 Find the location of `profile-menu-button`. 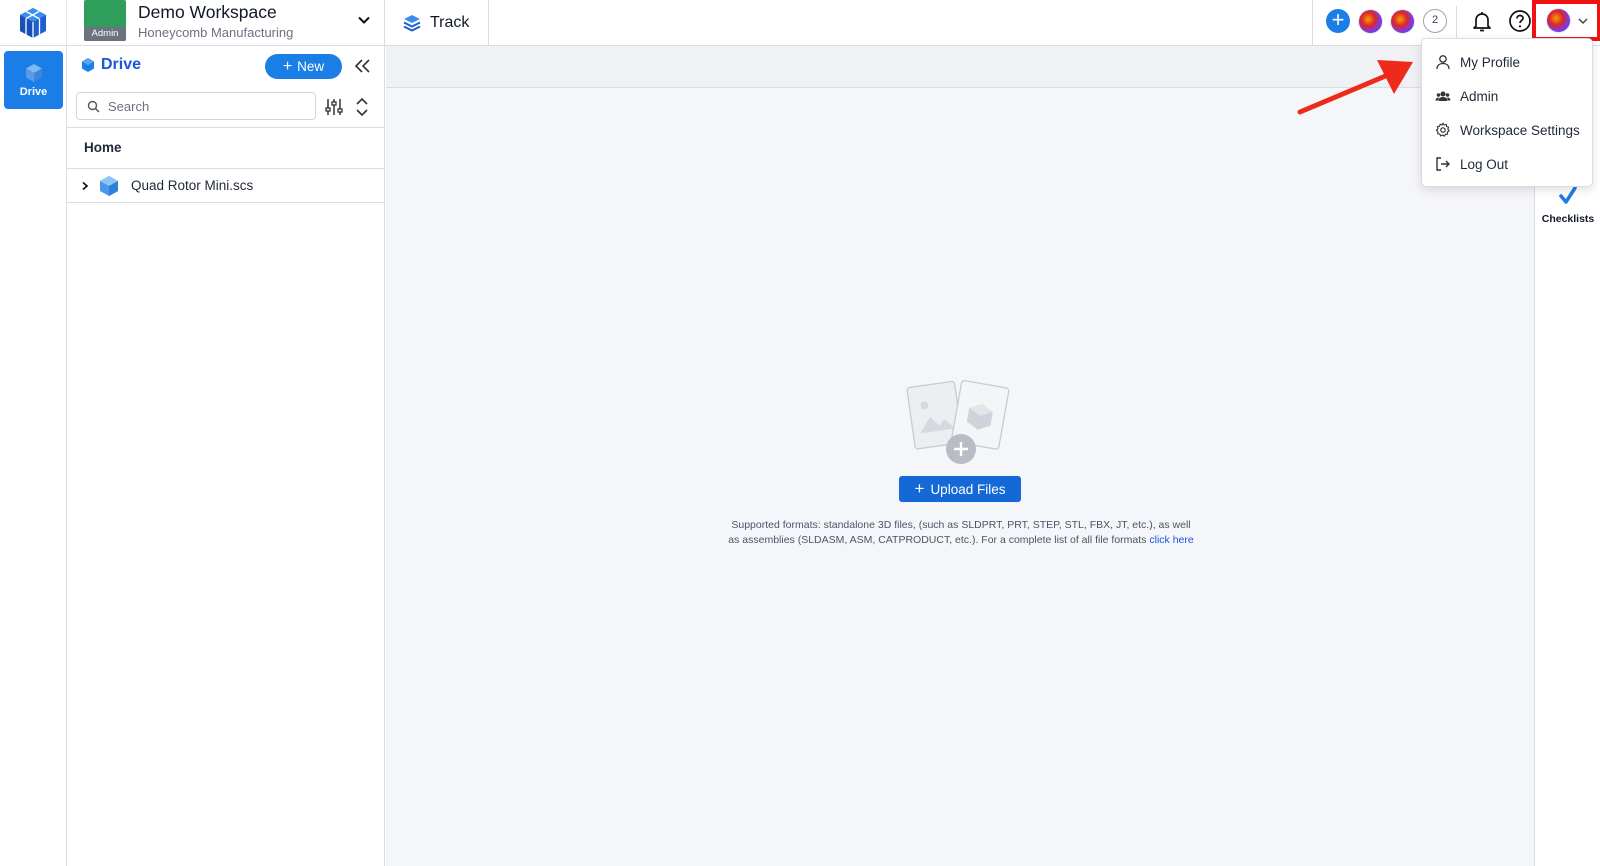

profile-menu-button is located at coordinates (1566, 20).